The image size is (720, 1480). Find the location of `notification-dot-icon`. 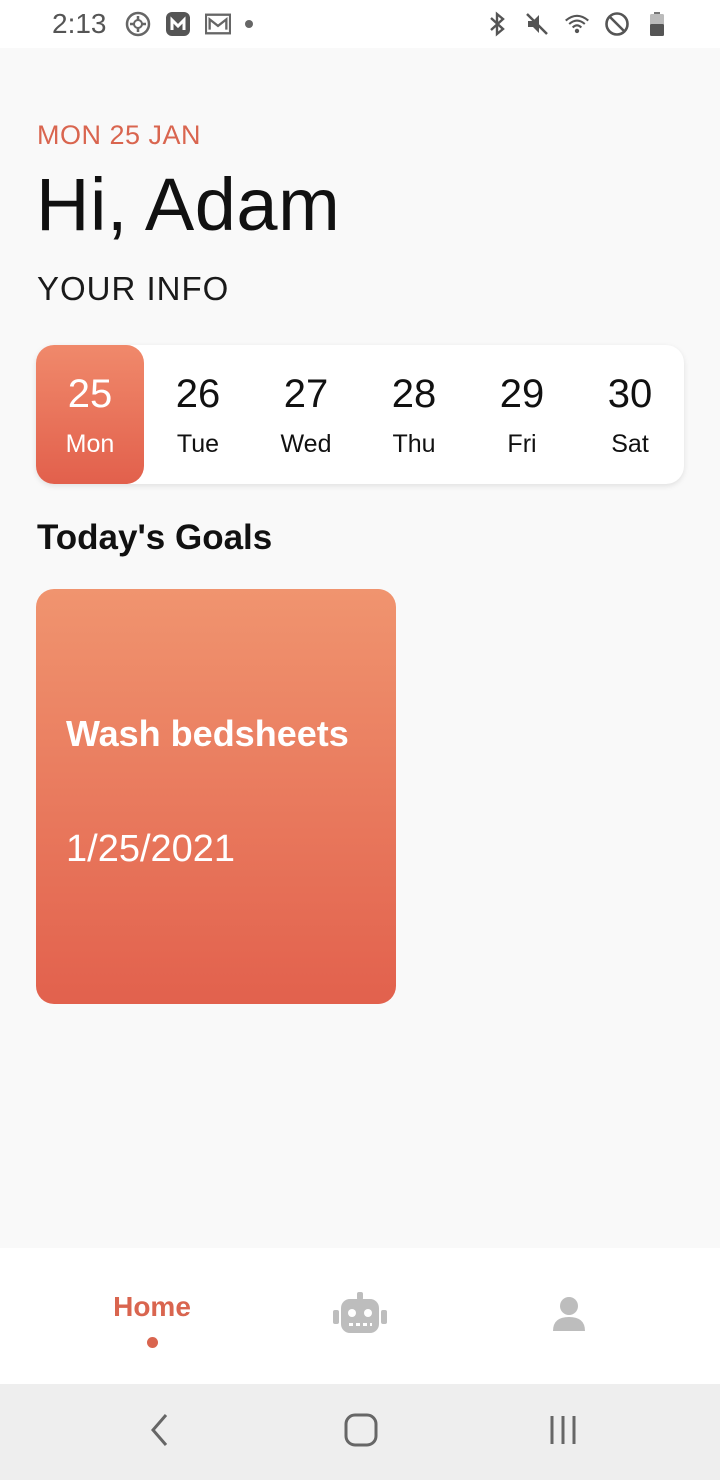

notification-dot-icon is located at coordinates (248, 24).